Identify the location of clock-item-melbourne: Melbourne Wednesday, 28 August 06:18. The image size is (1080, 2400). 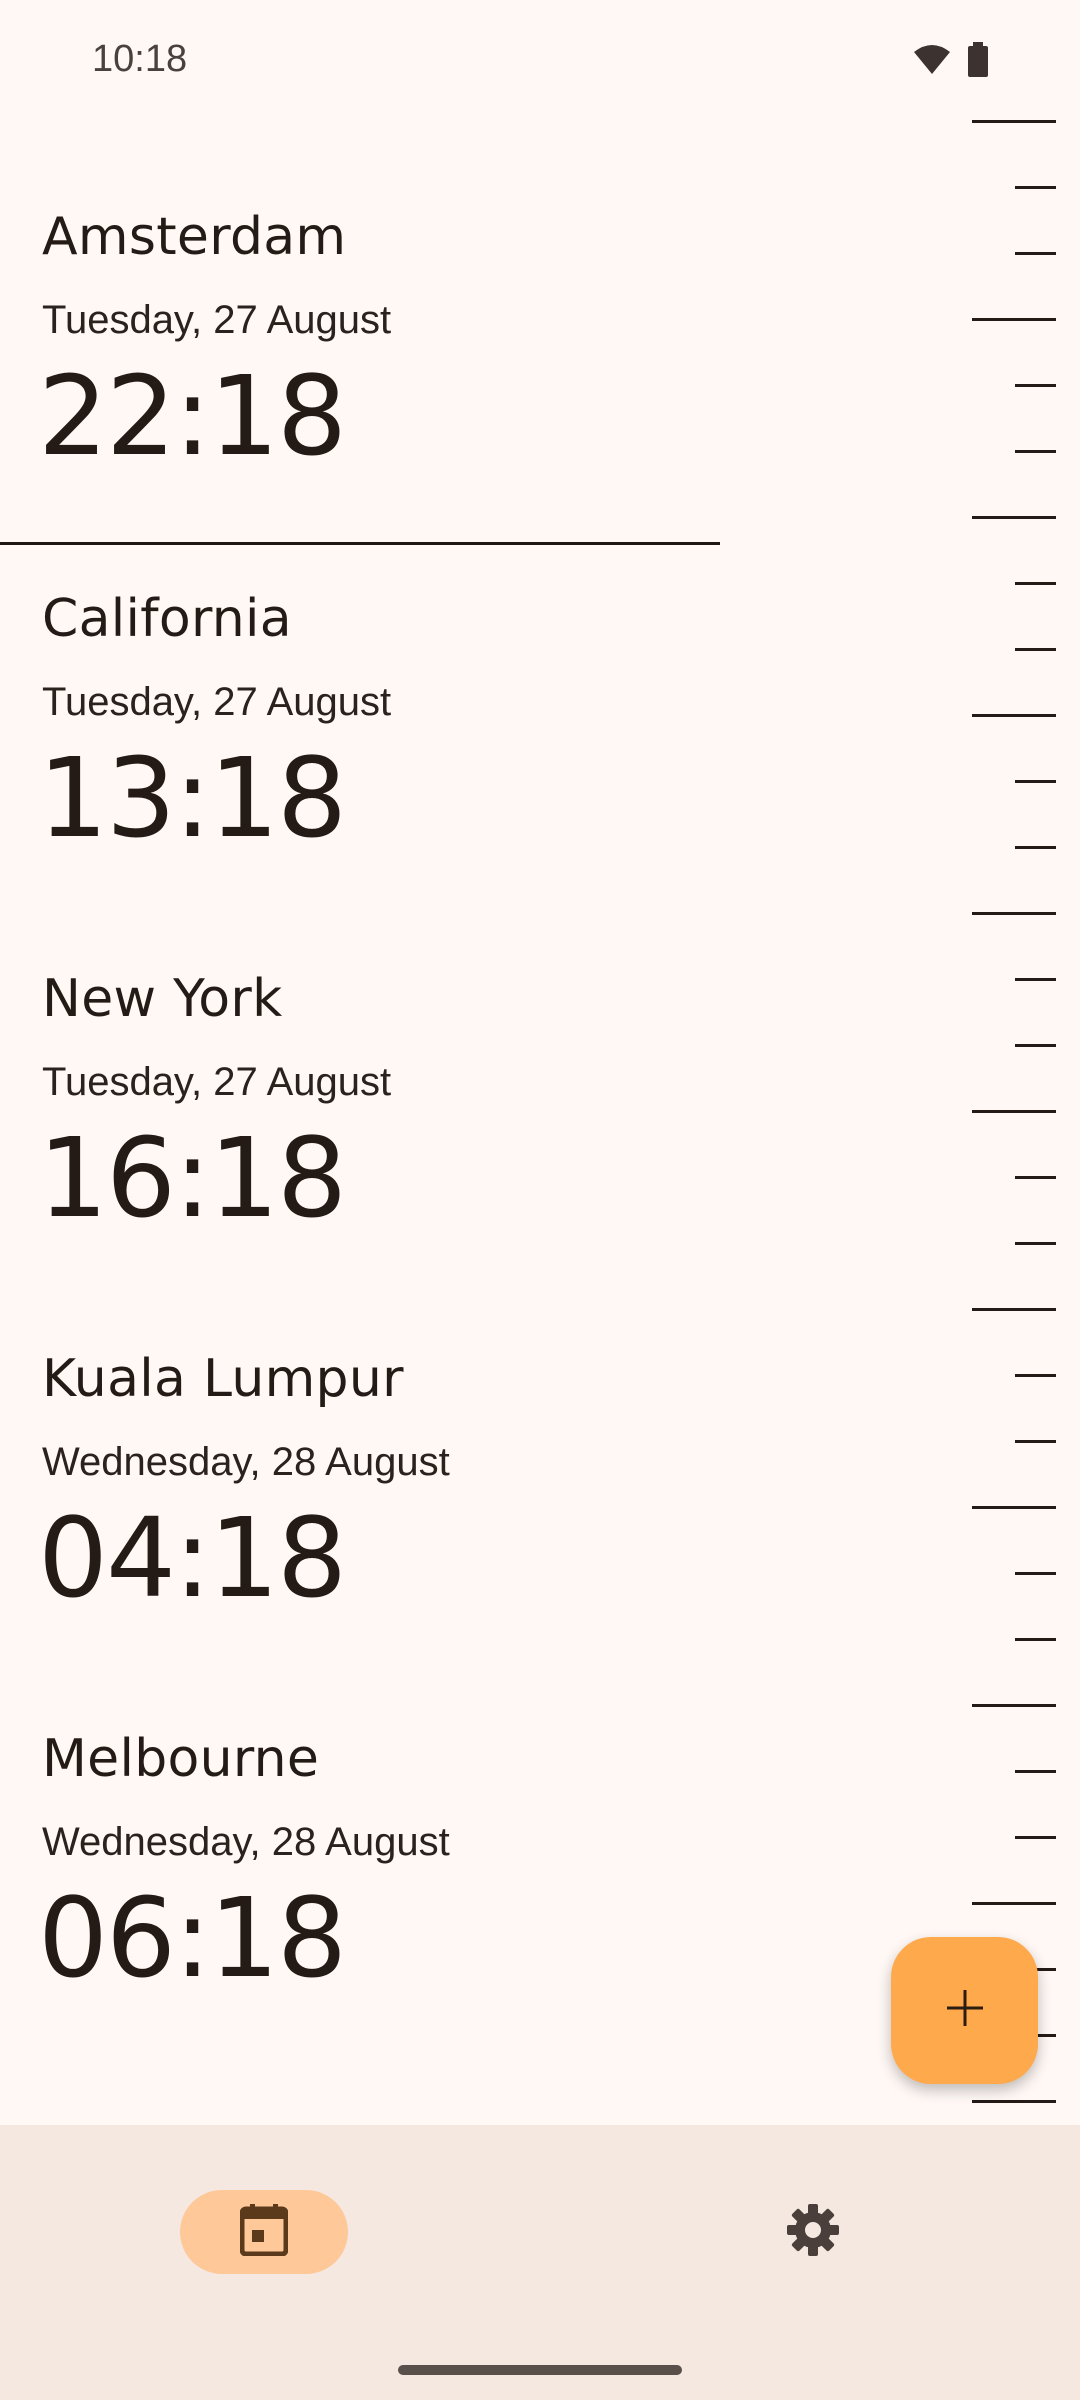
(360, 1832).